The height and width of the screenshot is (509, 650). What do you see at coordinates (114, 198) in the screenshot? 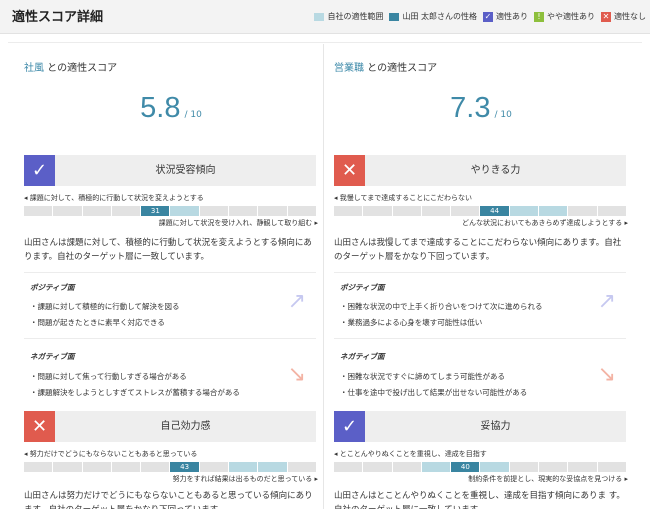
I see `axis-left-label: ◂ 課題に対して、積極的に行動して状況を変えようとする` at bounding box center [114, 198].